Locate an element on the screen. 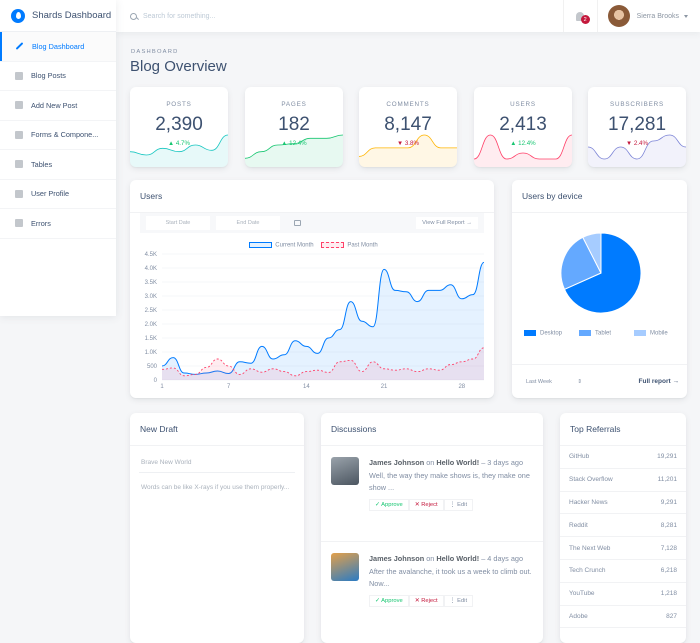 This screenshot has height=643, width=700. legend-past-swatch is located at coordinates (333, 245).